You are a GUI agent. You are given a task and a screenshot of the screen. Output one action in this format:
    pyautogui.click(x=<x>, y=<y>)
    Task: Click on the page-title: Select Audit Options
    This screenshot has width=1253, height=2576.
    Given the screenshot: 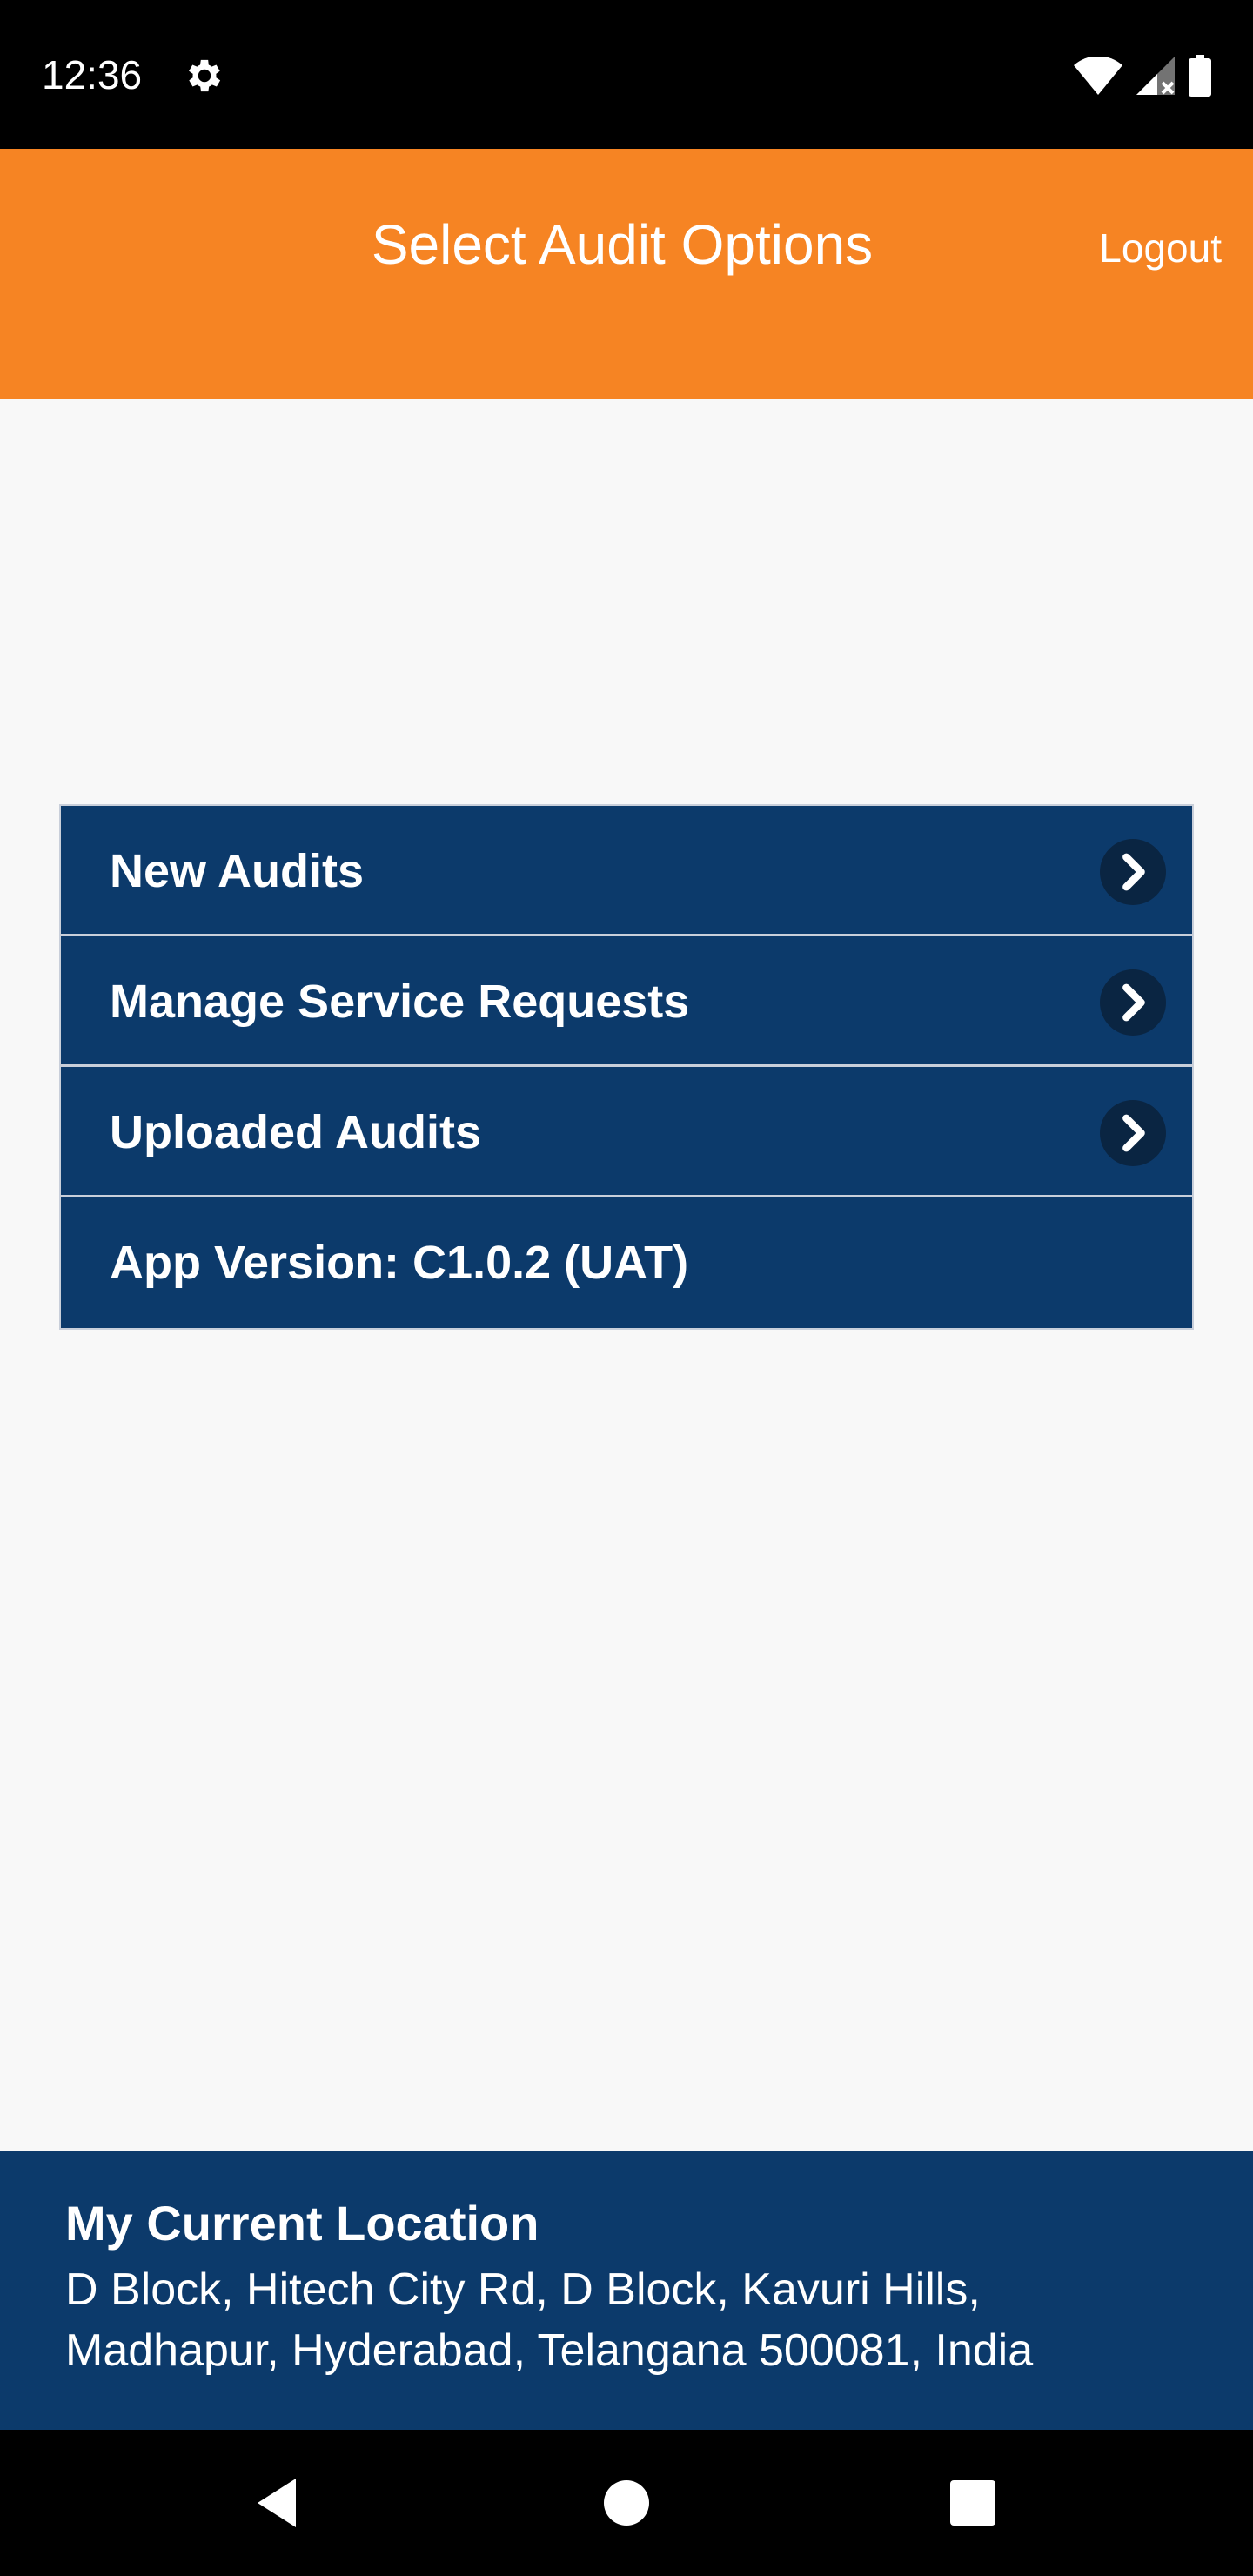 What is the action you would take?
    pyautogui.click(x=622, y=244)
    